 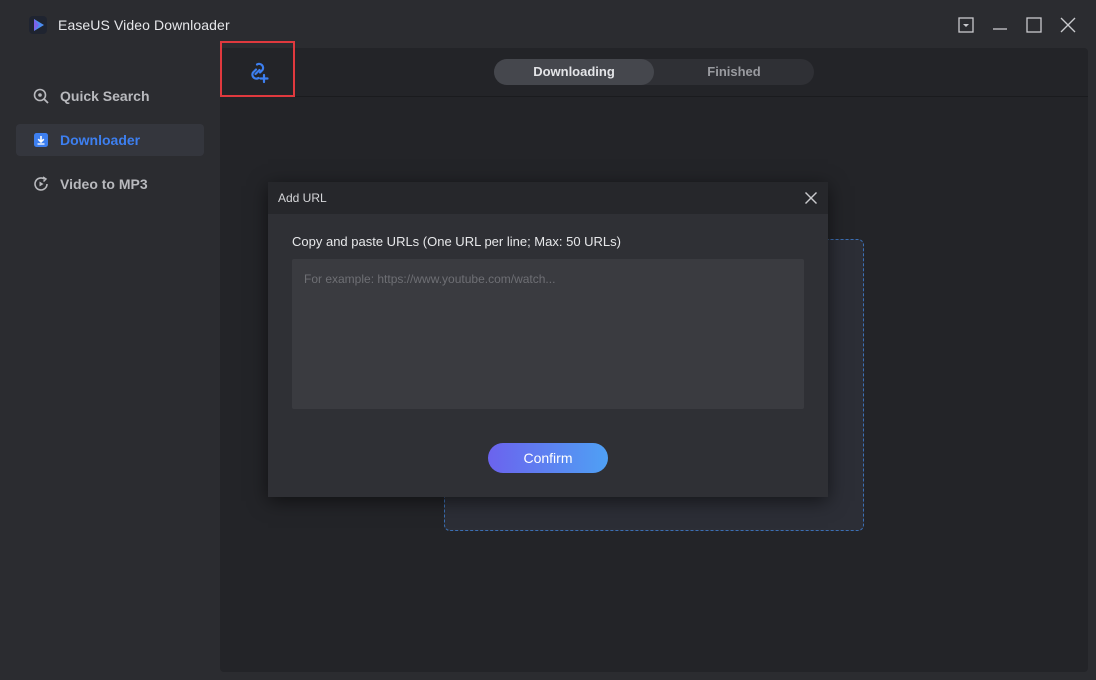 I want to click on download-icon, so click(x=41, y=140).